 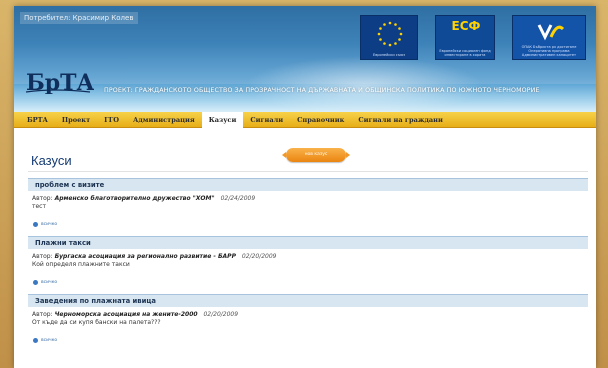 I want to click on user-indicator: Потребител: Красимир Колев, so click(x=79, y=18).